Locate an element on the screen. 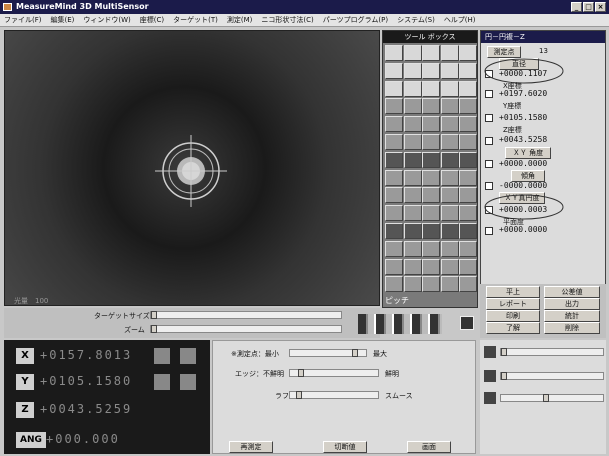 This screenshot has height=456, width=609. z-check is located at coordinates (489, 141).